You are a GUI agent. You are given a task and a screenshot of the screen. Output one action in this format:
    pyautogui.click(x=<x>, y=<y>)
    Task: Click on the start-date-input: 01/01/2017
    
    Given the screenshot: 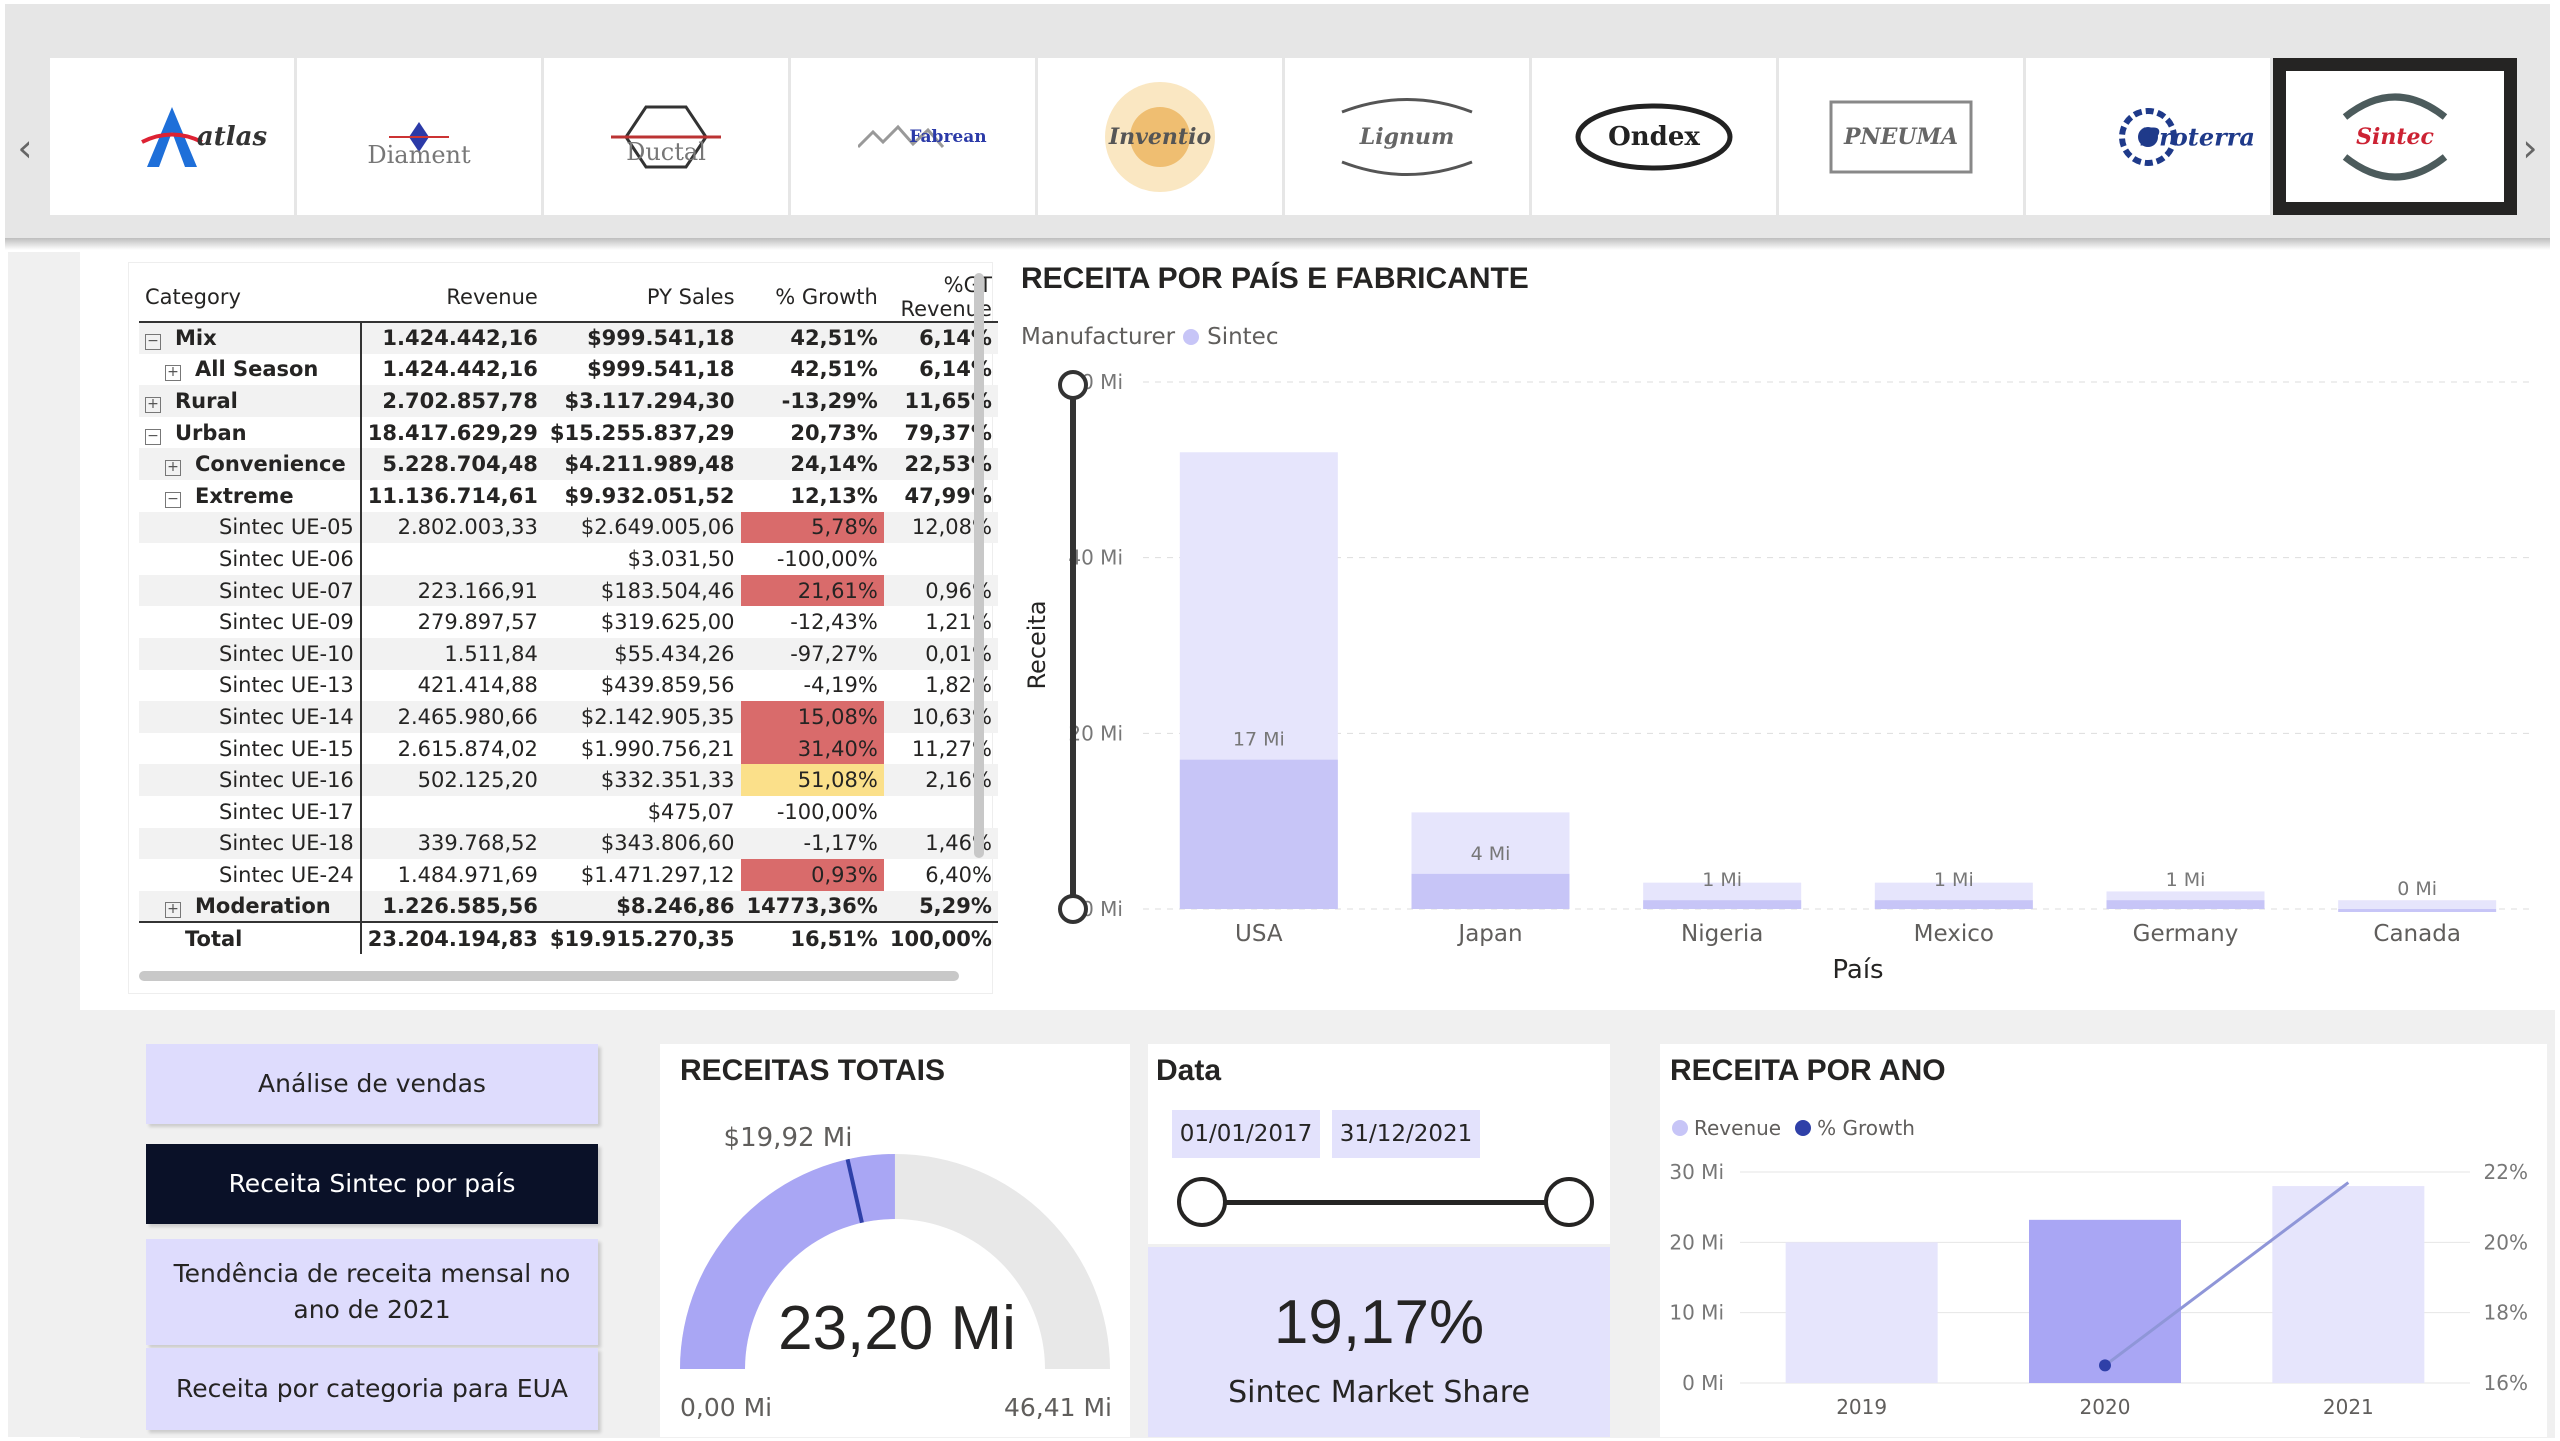 What is the action you would take?
    pyautogui.click(x=1246, y=1134)
    